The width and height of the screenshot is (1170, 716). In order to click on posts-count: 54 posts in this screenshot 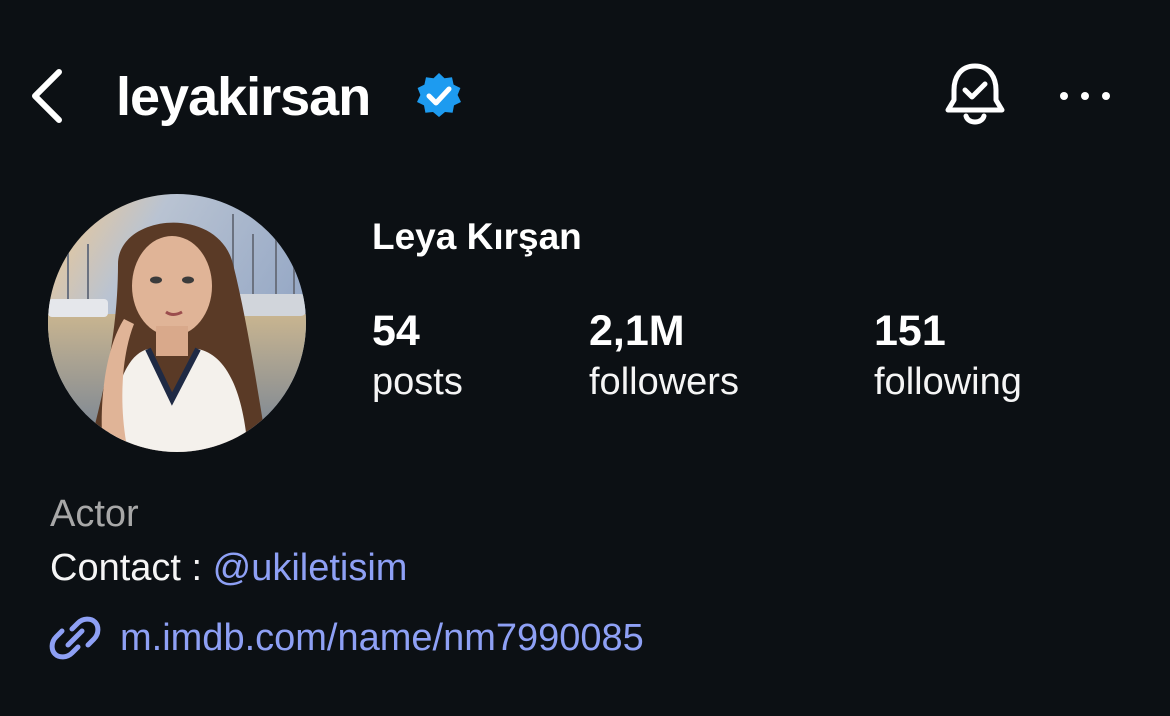, I will do `click(417, 357)`.